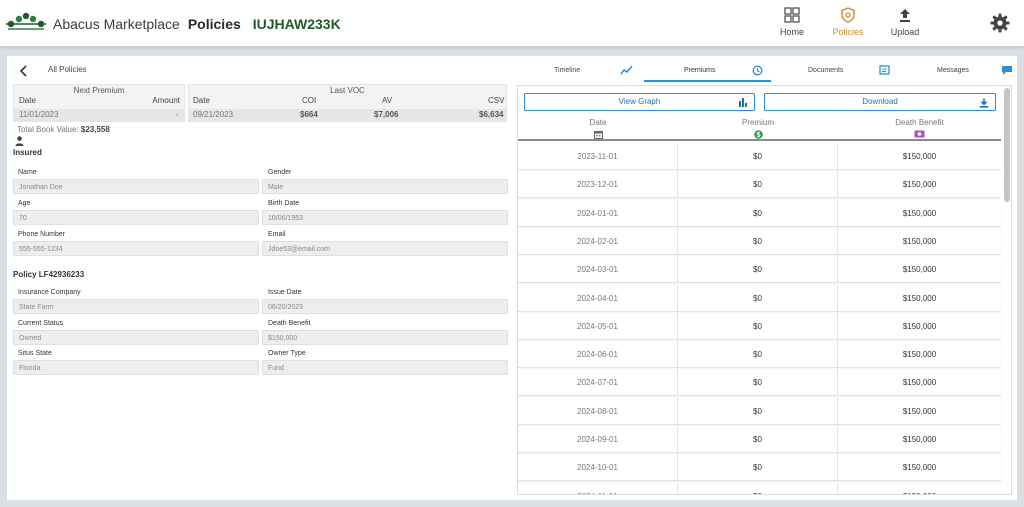 This screenshot has height=507, width=1024. I want to click on issue-date-field: 06/20/2023, so click(385, 306).